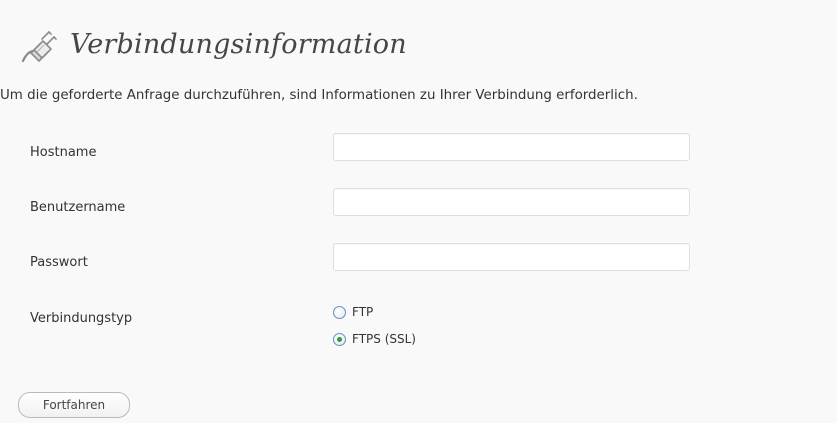  Describe the element at coordinates (339, 339) in the screenshot. I see `ftps-radio` at that location.